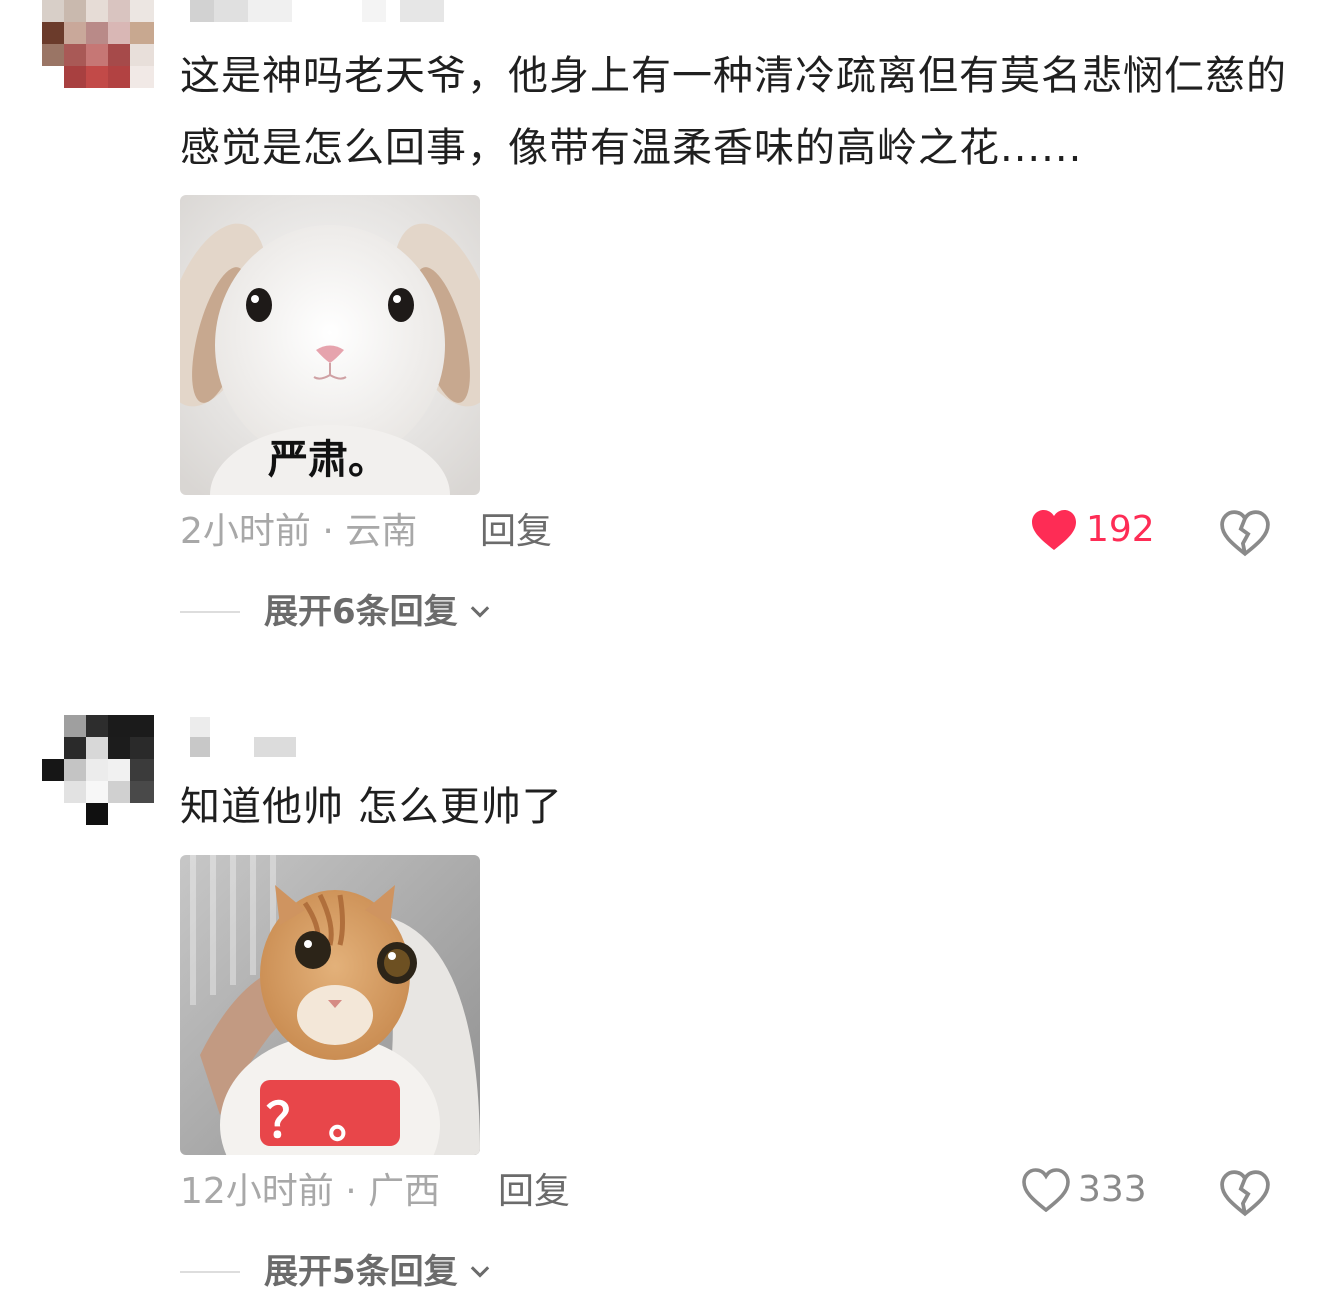 This screenshot has height=1298, width=1320. I want to click on comment-location: 广西, so click(404, 1191).